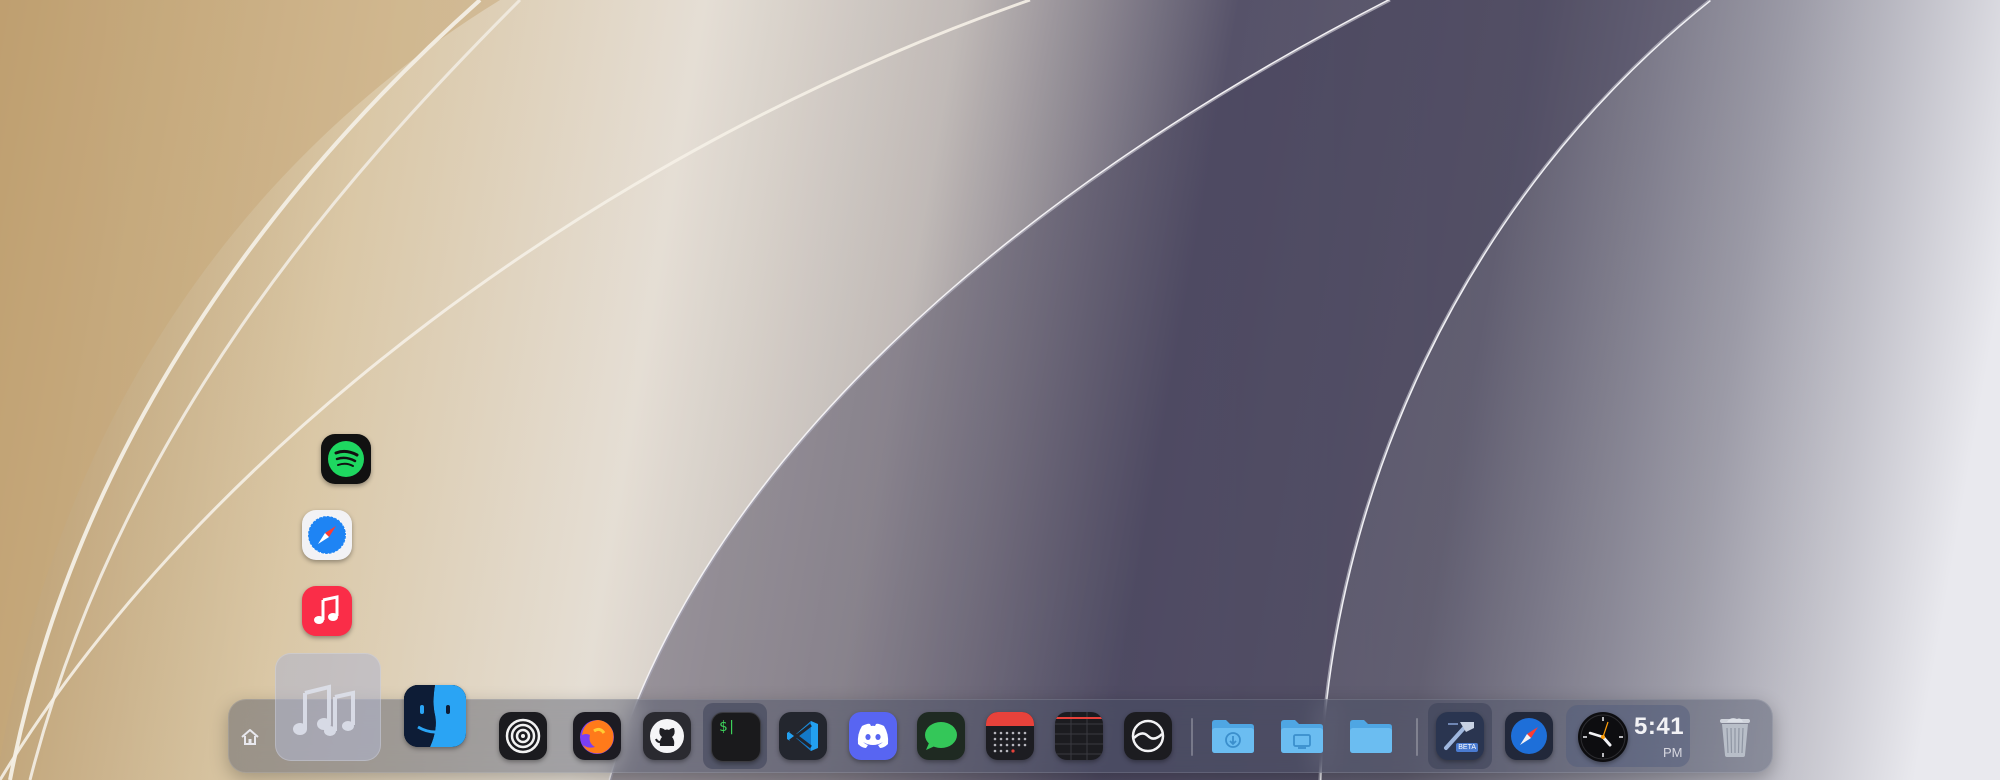 The image size is (2000, 780). I want to click on terminal-prompt: $|, so click(727, 727).